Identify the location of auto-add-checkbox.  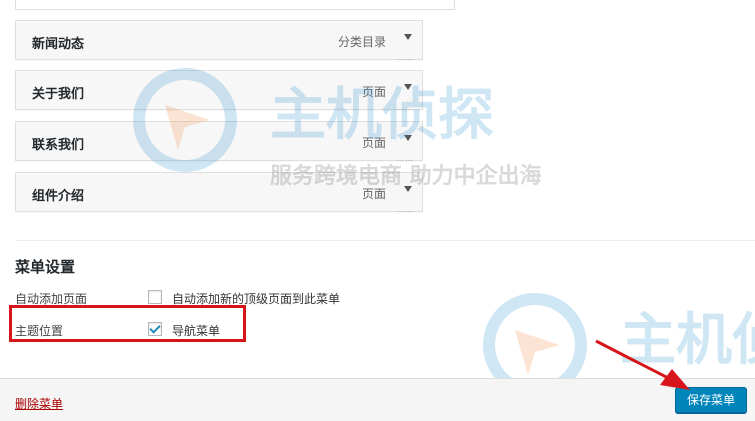
(155, 297).